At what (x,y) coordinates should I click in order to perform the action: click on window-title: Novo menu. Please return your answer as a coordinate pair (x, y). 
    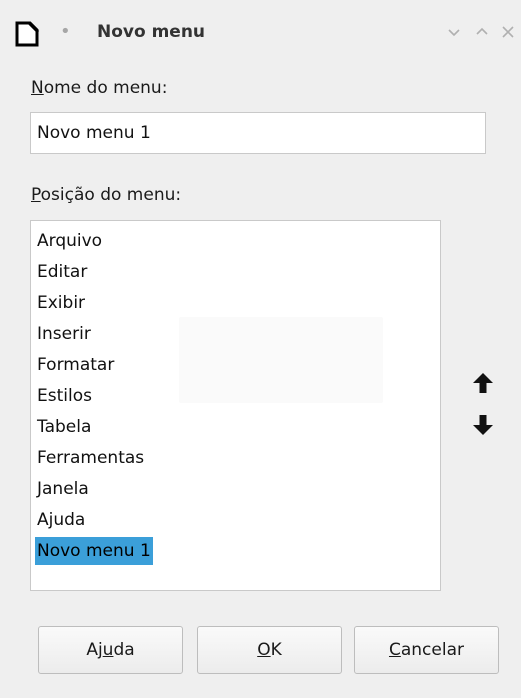
    Looking at the image, I should click on (151, 32).